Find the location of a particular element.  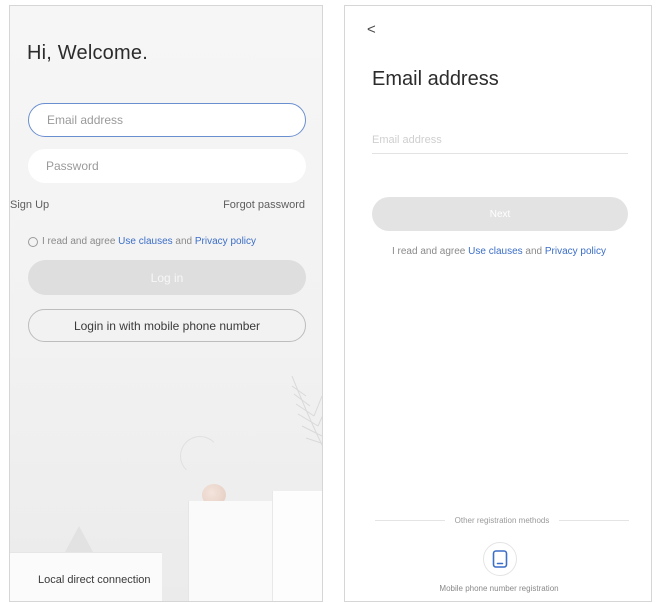

password-input: Password is located at coordinates (167, 166).